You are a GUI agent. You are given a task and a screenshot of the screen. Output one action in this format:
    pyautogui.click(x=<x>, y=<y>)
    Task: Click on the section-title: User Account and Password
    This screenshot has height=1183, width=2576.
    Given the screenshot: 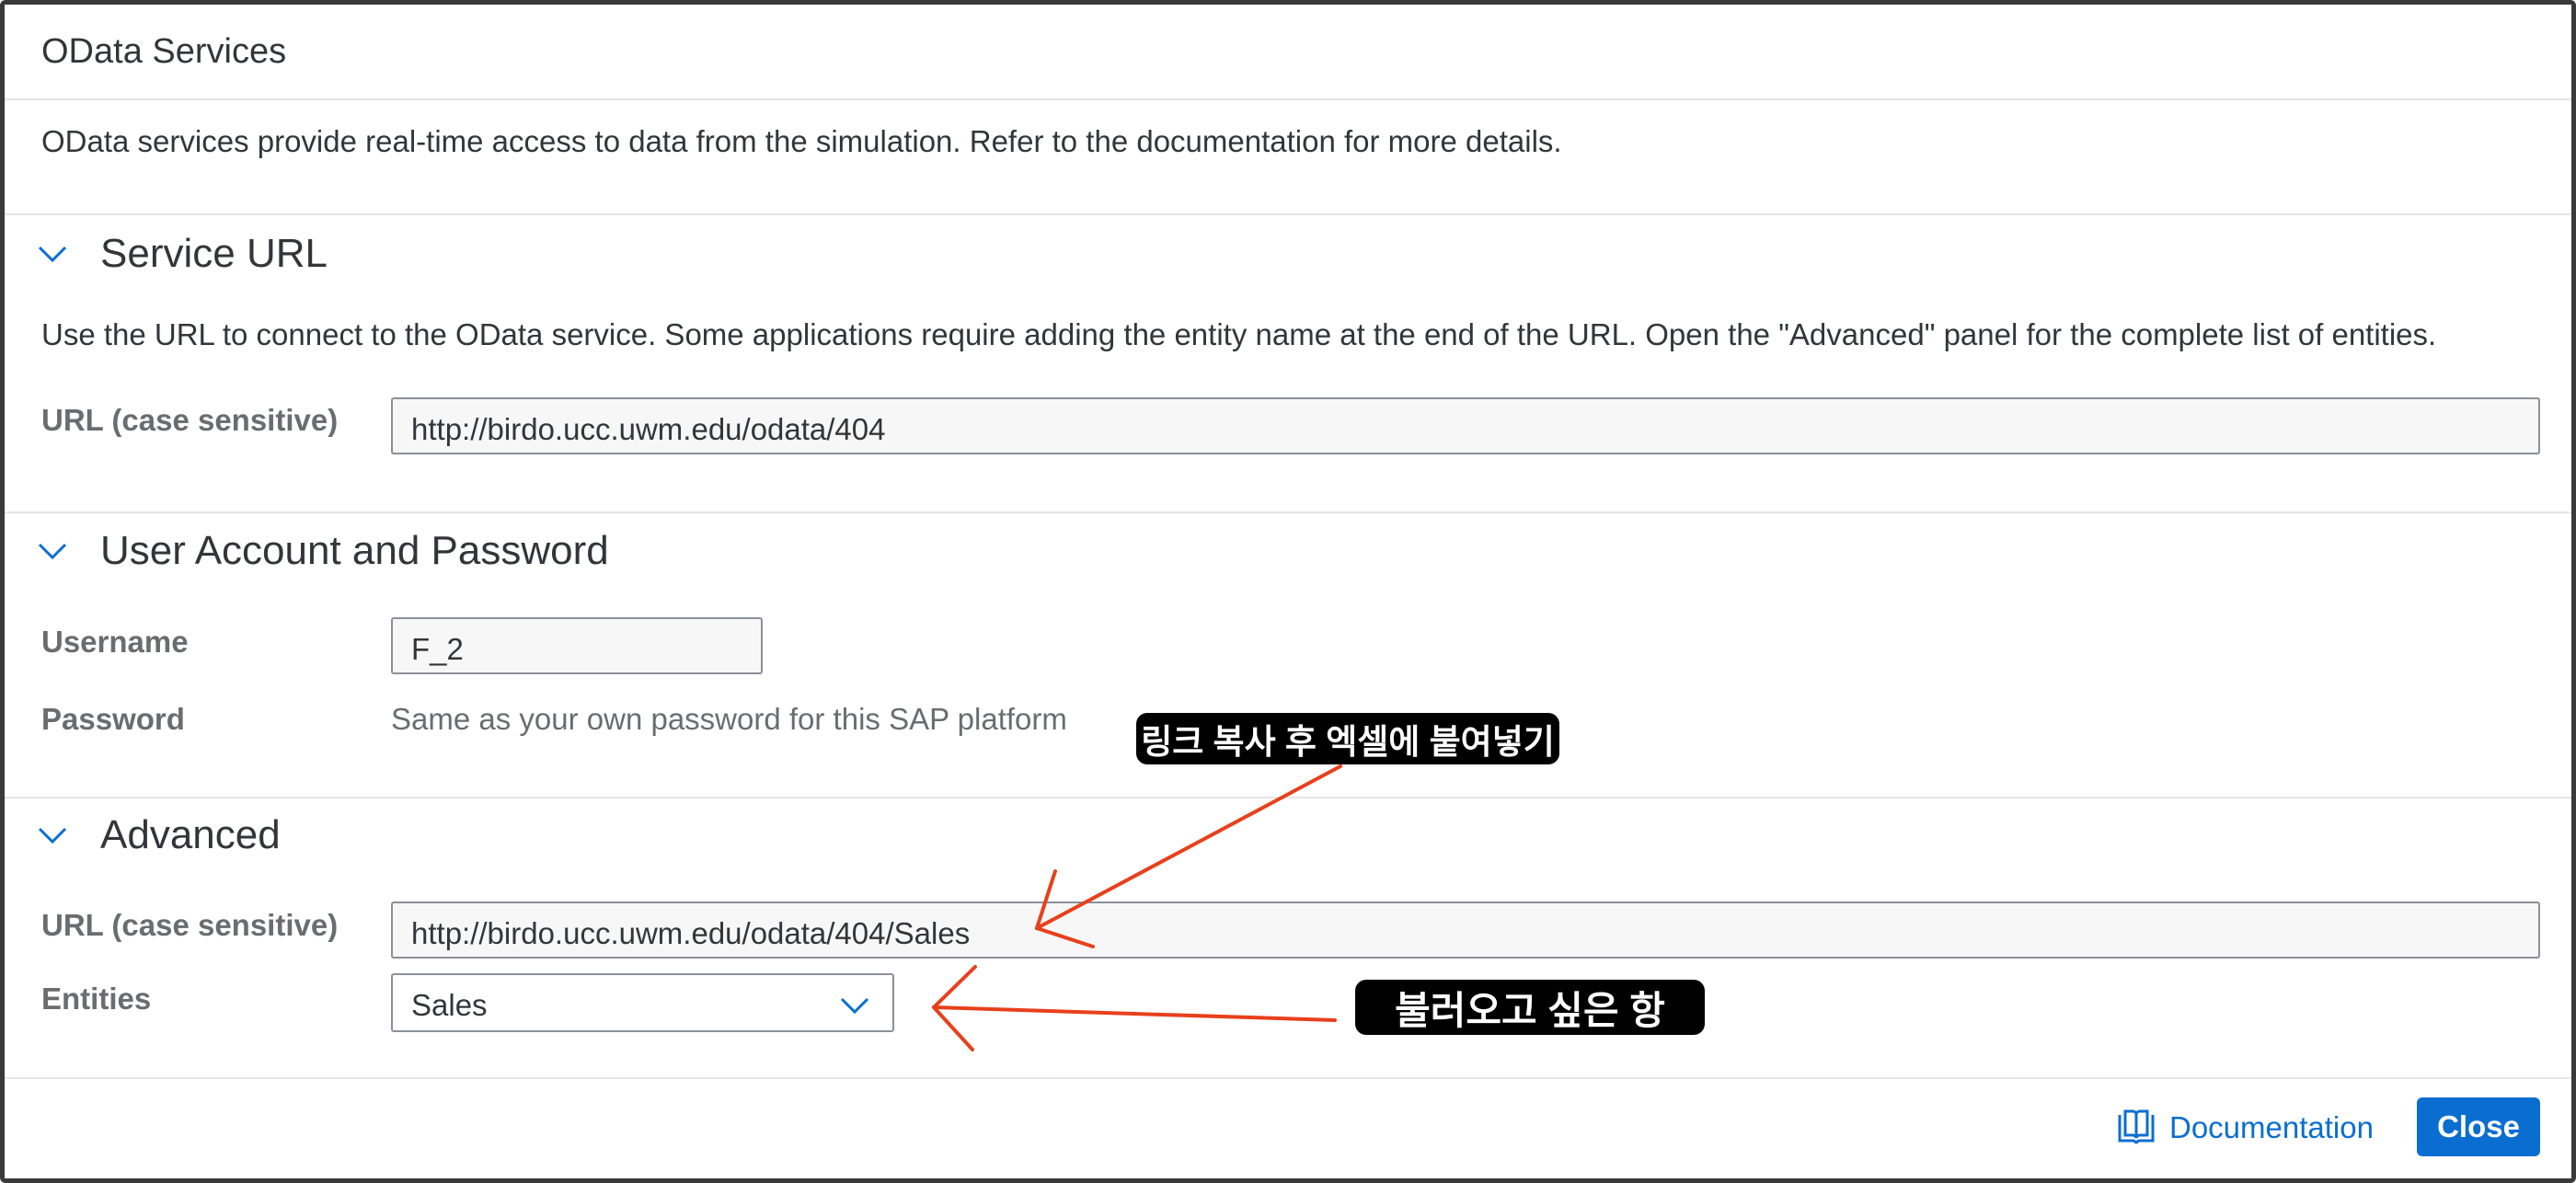 What is the action you would take?
    pyautogui.click(x=354, y=550)
    